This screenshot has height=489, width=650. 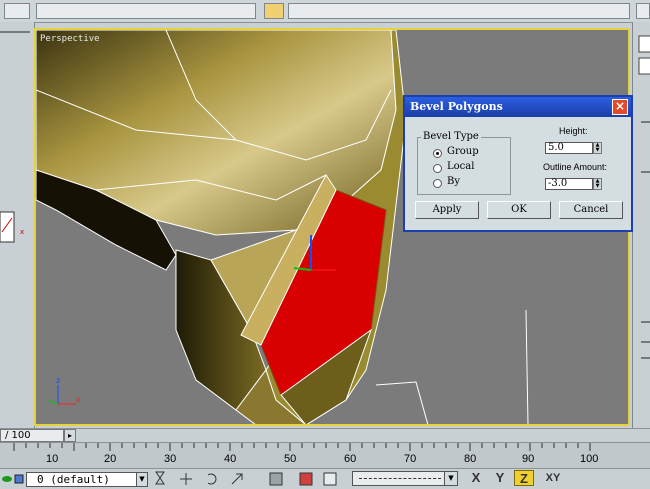 What do you see at coordinates (410, 459) in the screenshot?
I see `tick-label: 70` at bounding box center [410, 459].